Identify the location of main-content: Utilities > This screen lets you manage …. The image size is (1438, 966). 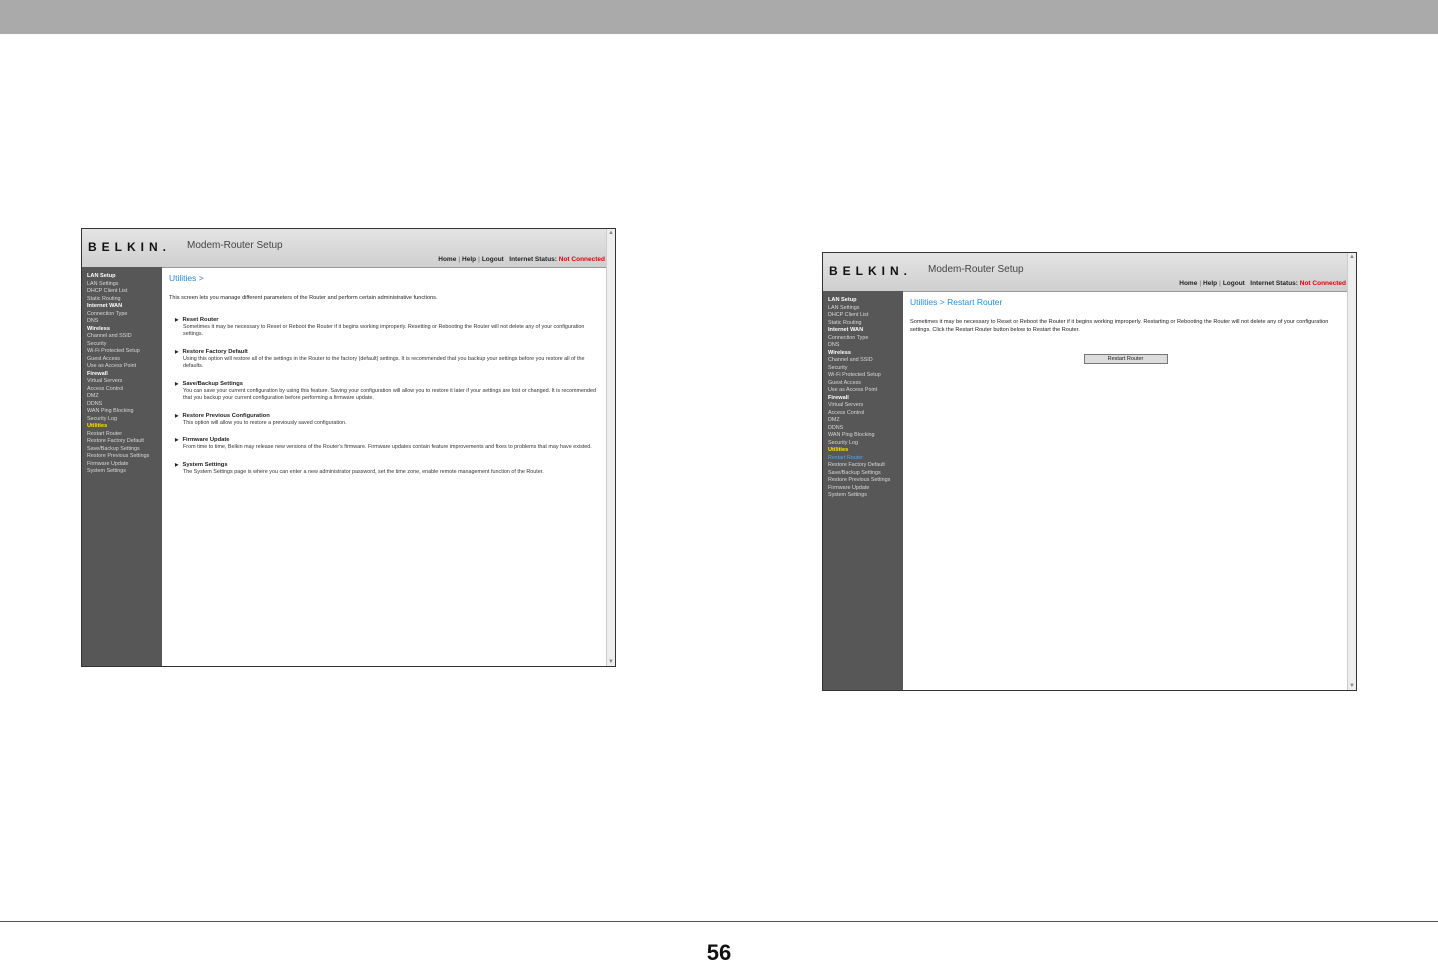
(384, 466).